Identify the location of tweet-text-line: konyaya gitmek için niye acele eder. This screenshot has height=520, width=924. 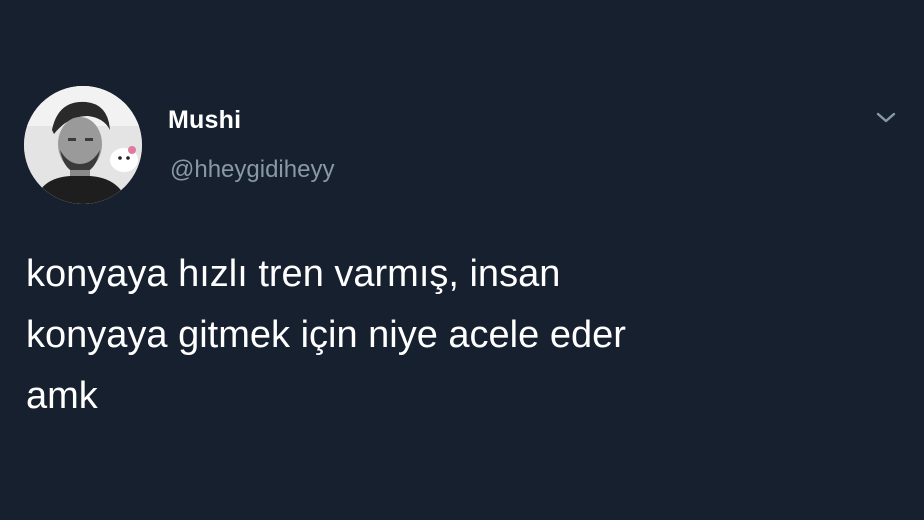
(326, 335).